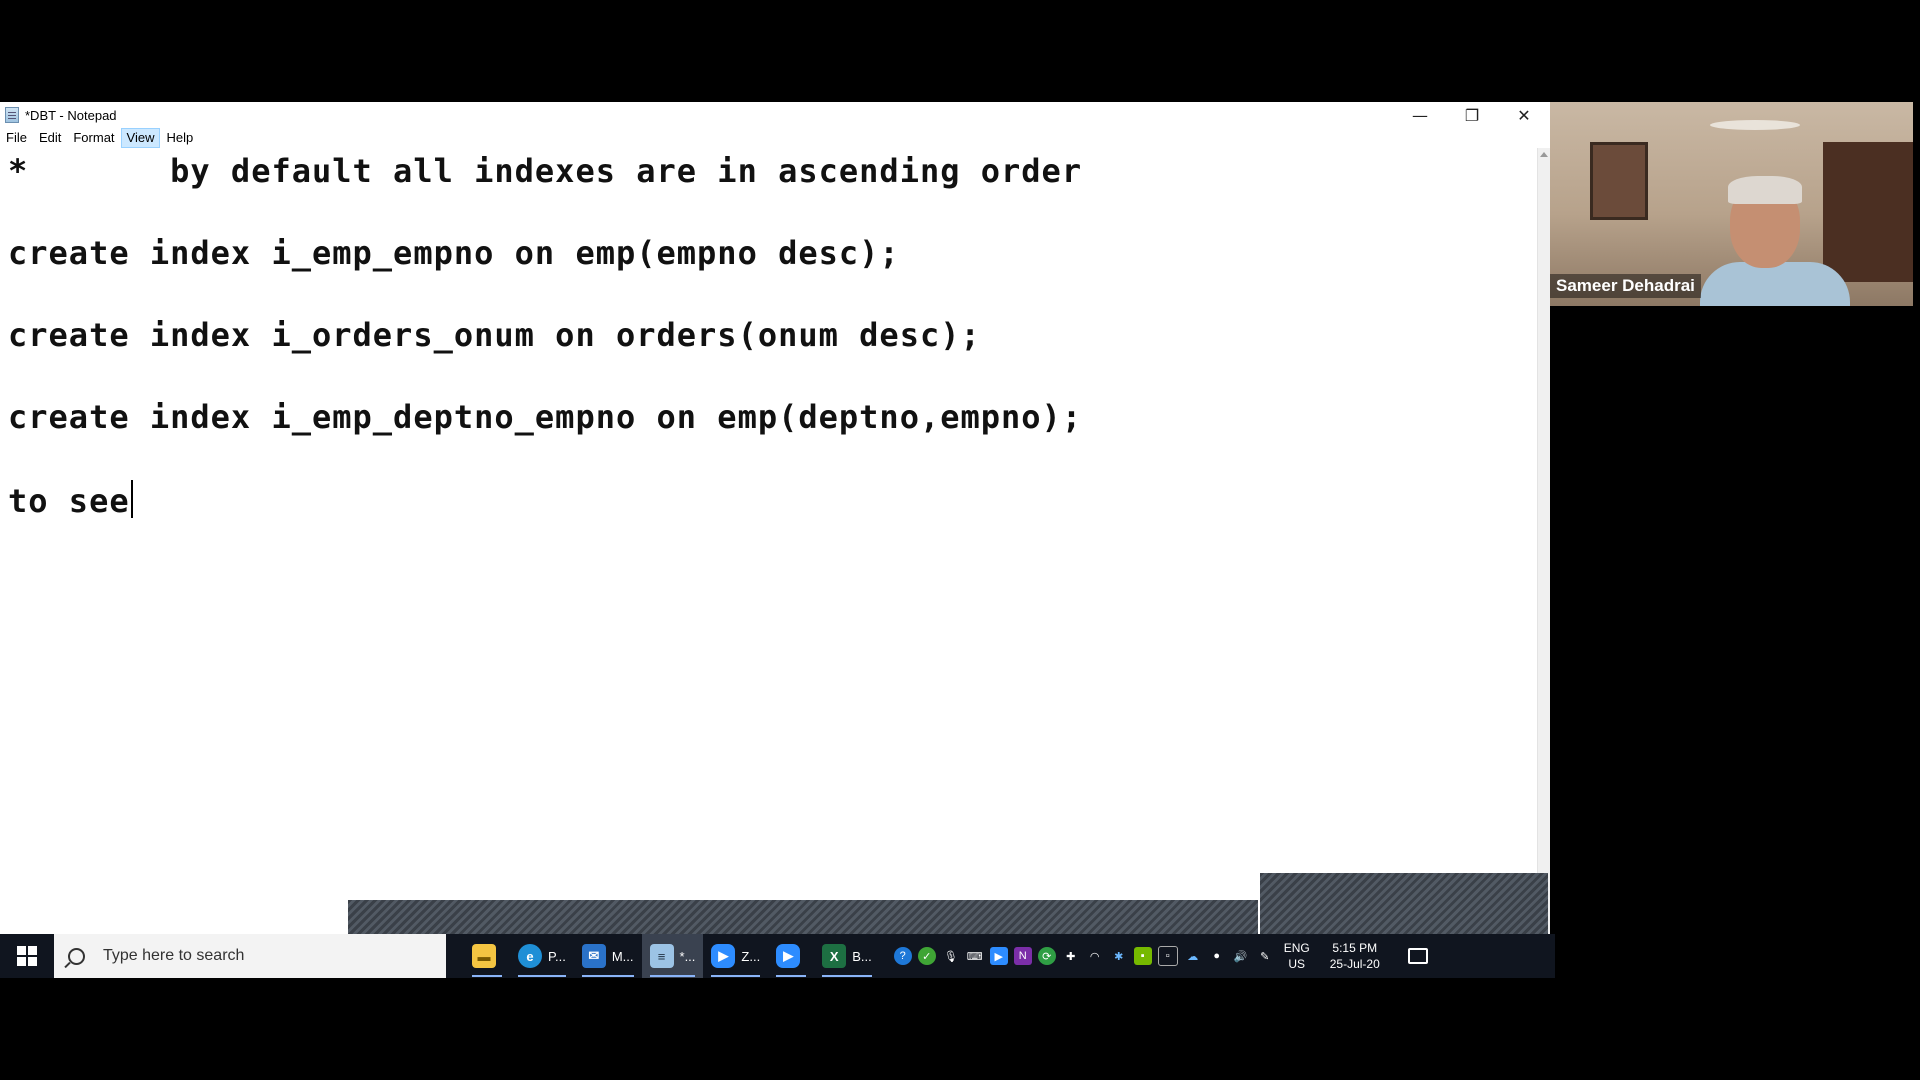 The image size is (1920, 1080). I want to click on taskbar-search: Type here to search, so click(250, 956).